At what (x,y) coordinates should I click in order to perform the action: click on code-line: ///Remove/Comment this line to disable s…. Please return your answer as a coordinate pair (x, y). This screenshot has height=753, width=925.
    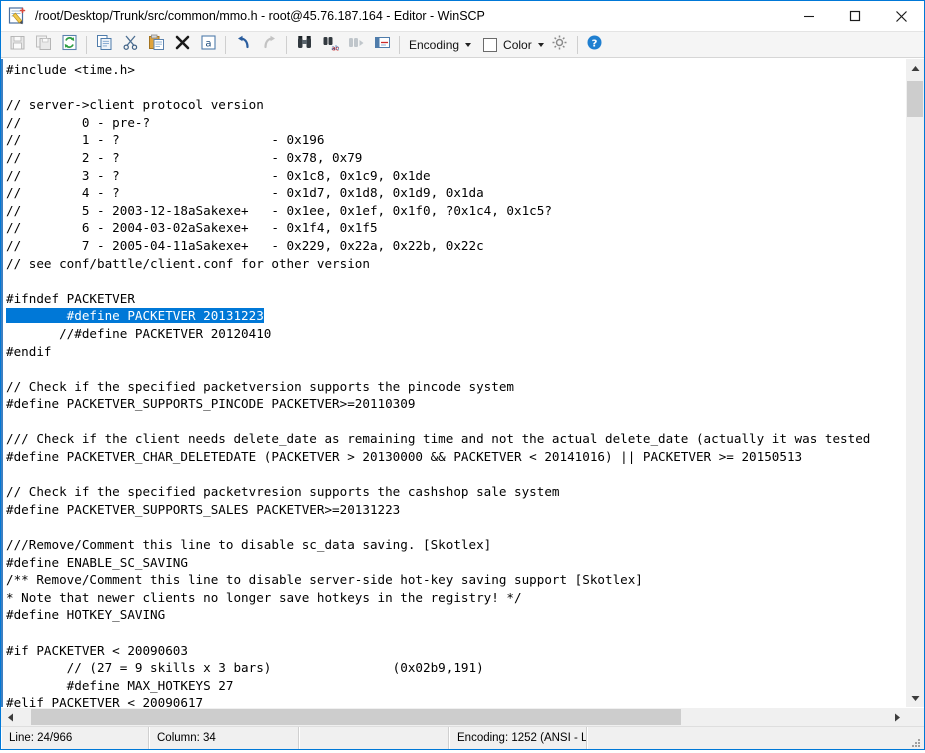
    Looking at the image, I should click on (455, 545).